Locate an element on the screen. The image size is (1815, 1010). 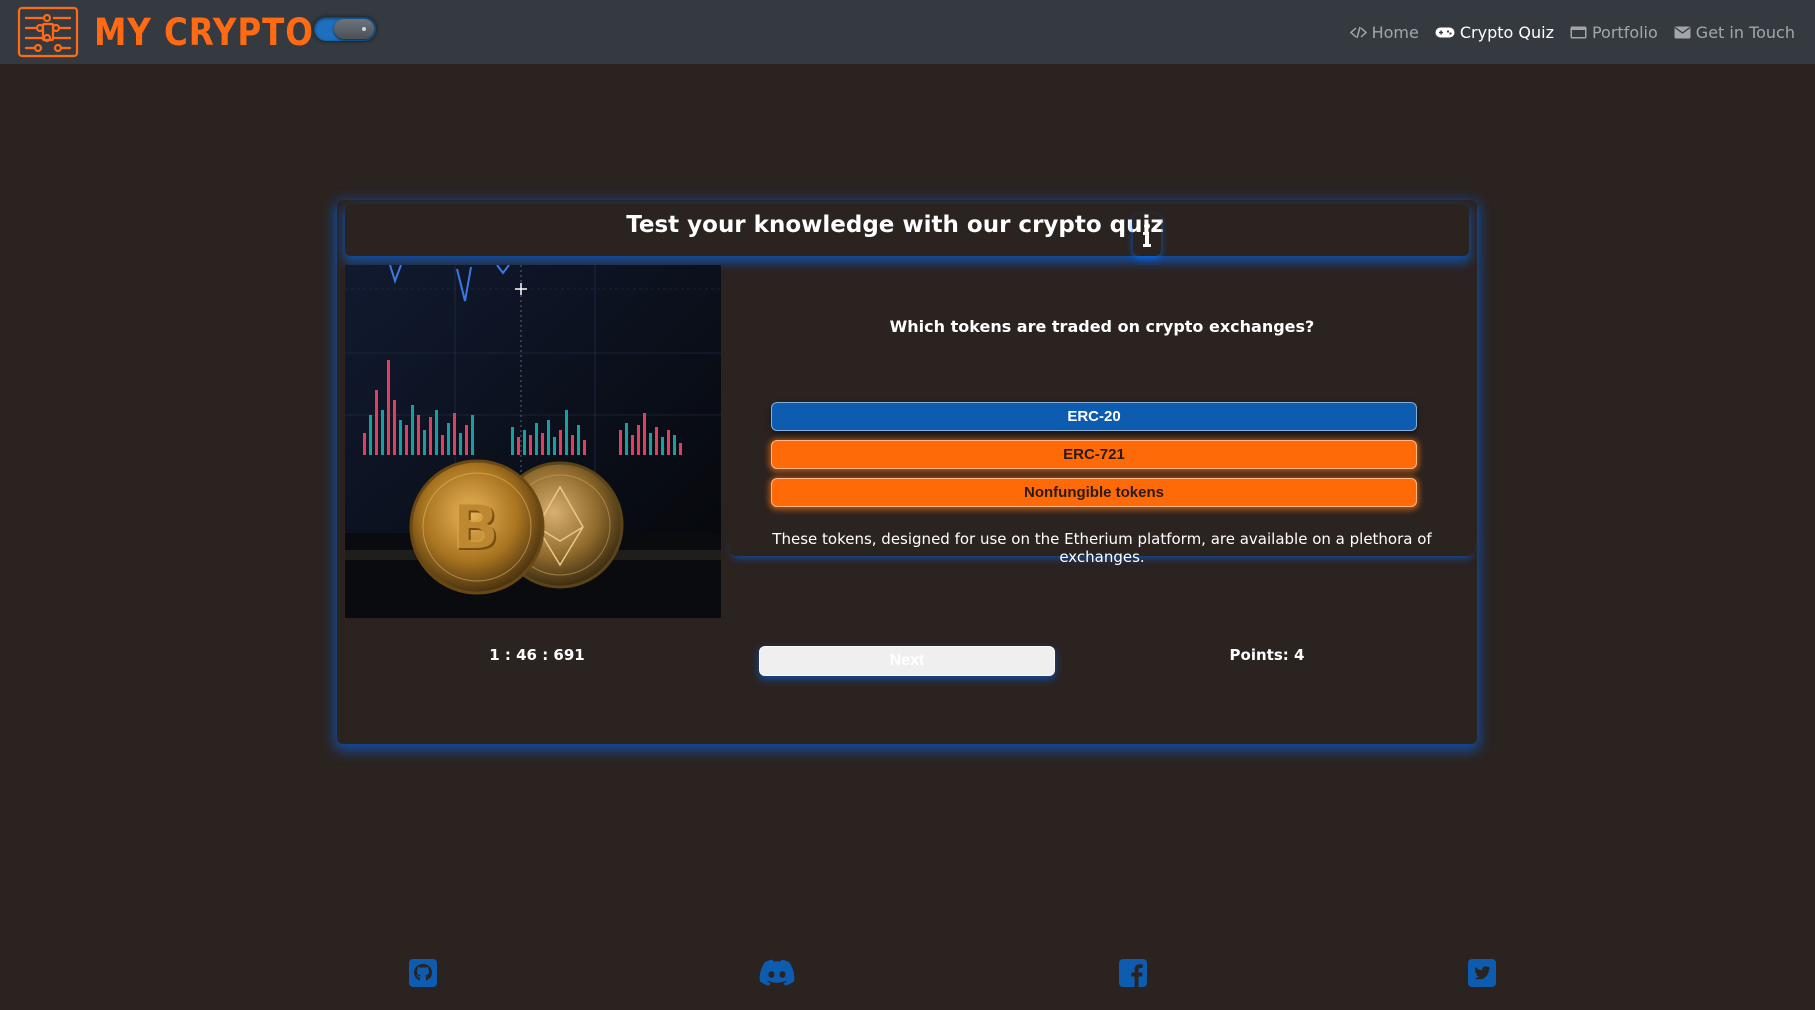
quiz-header: Test your knowledge with our crypto quiz is located at coordinates (907, 230).